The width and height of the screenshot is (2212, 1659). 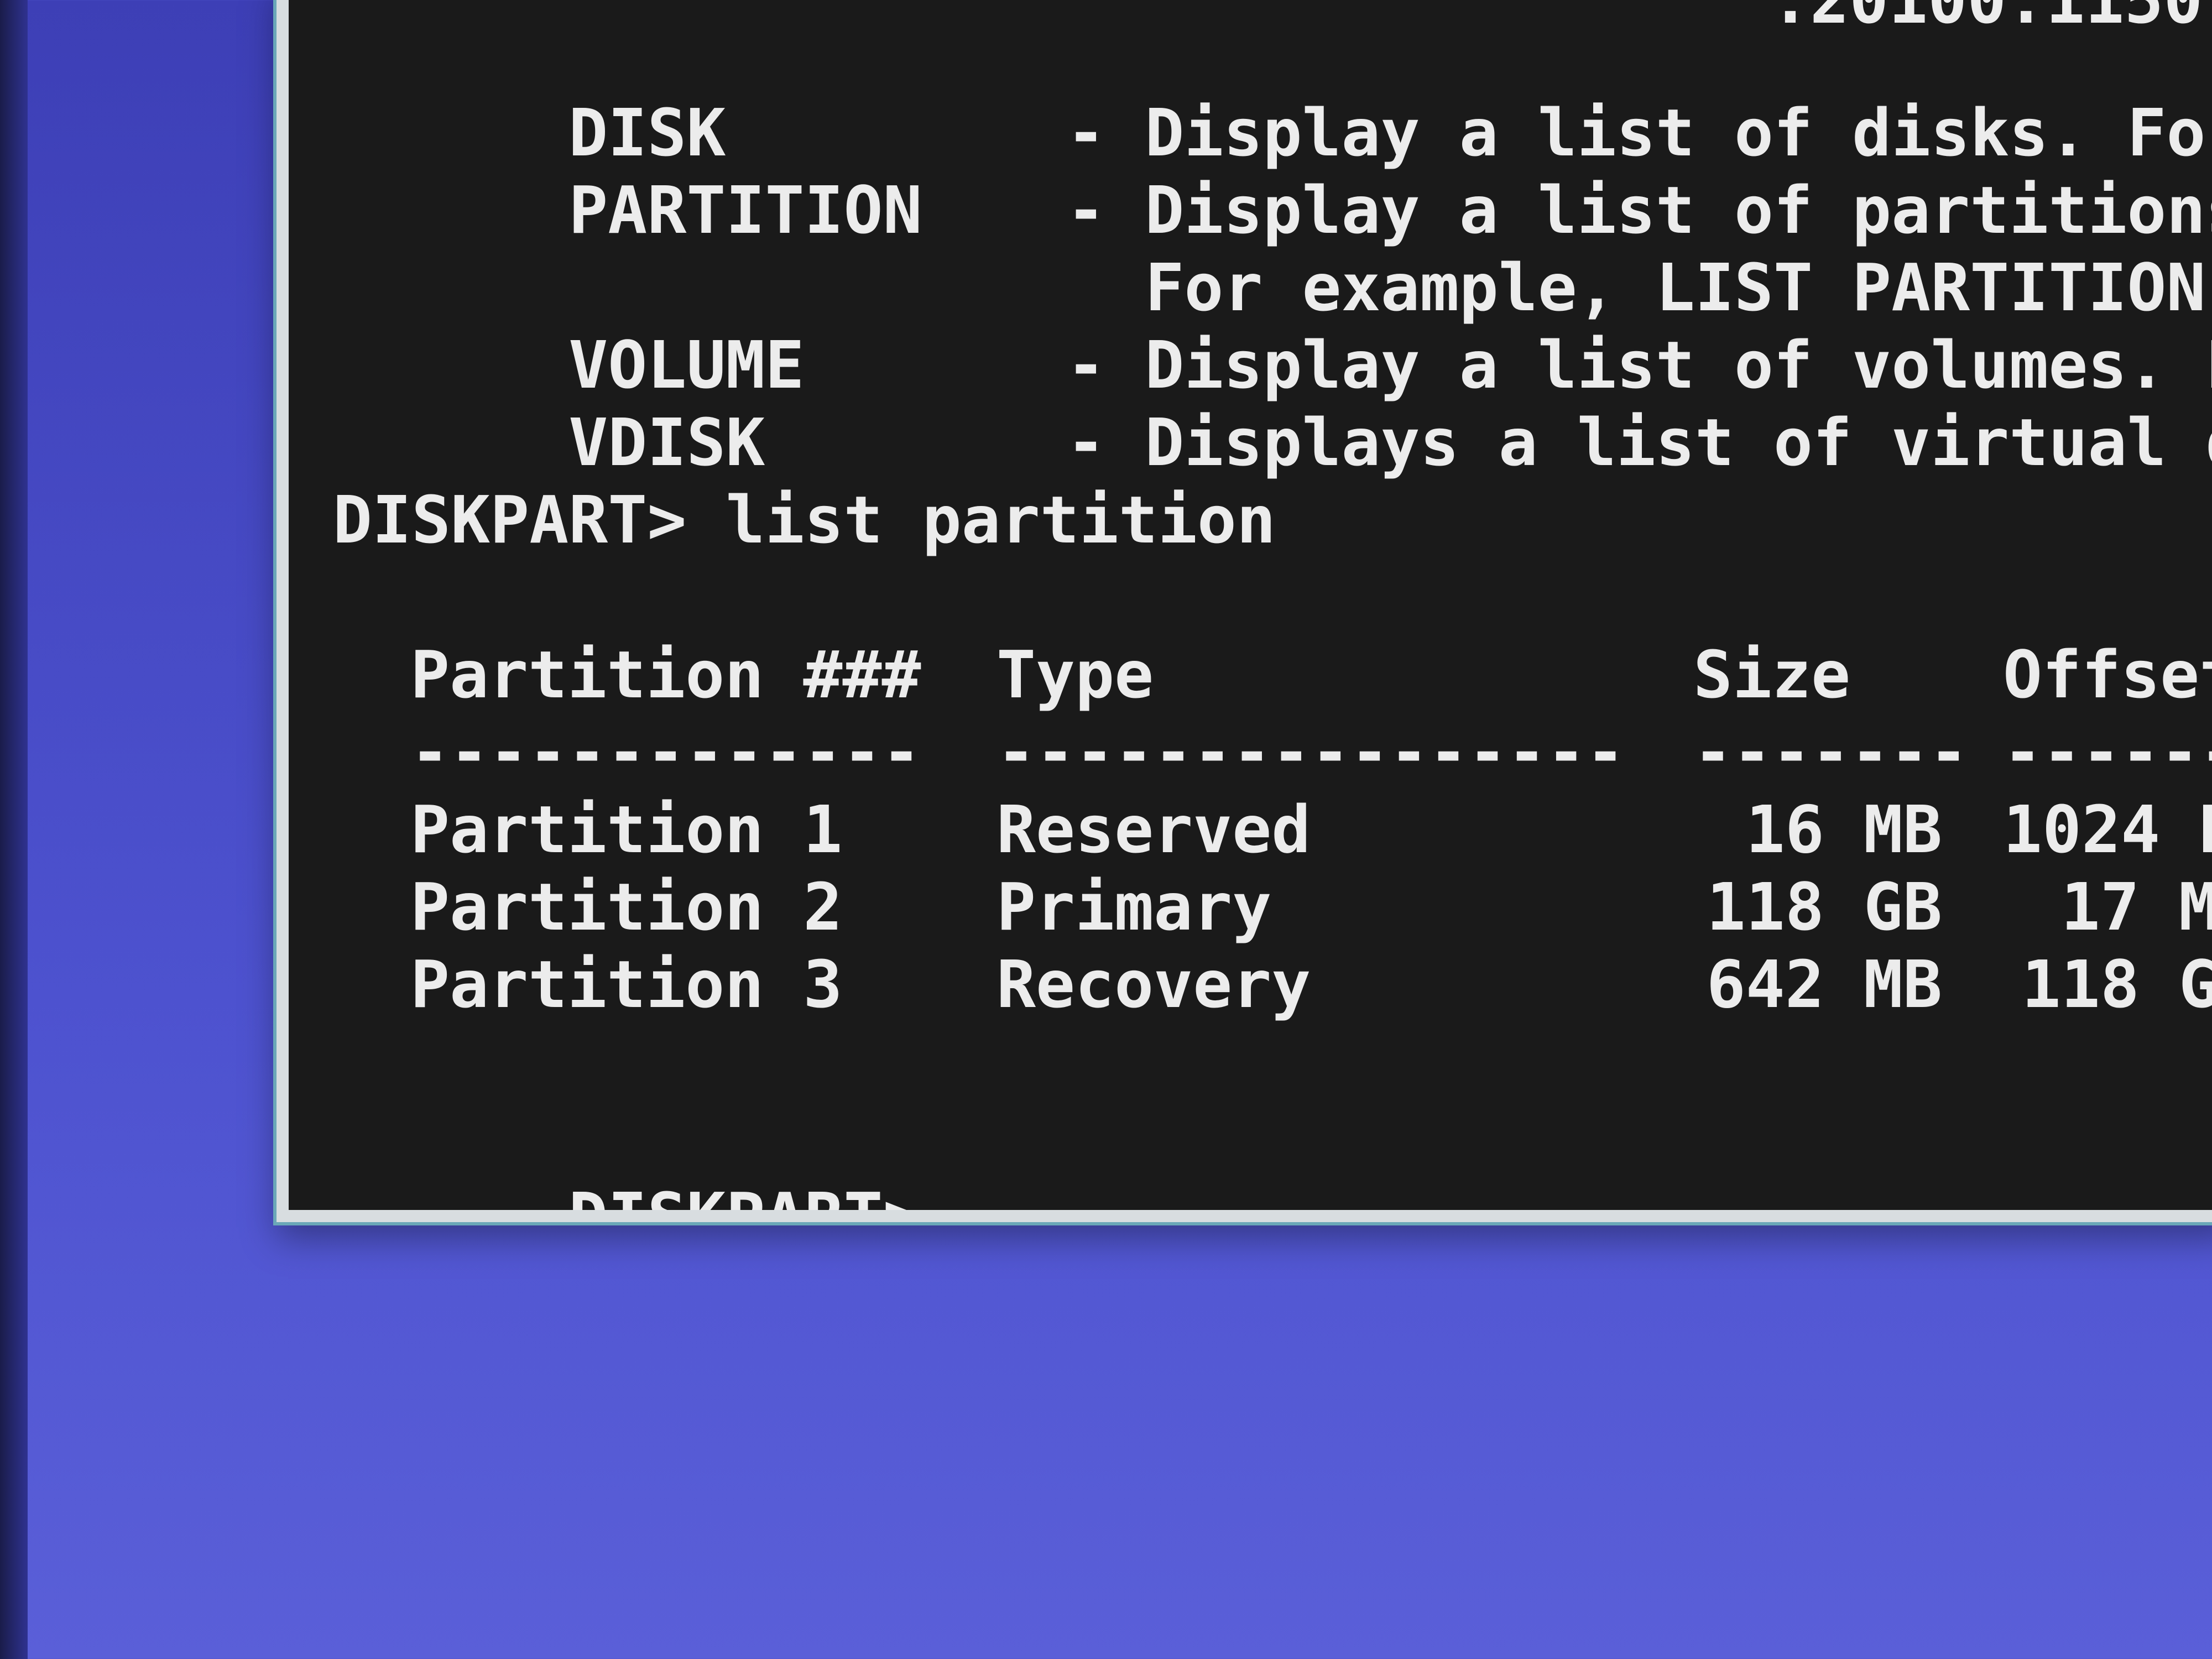 I want to click on monitor-bezel, so click(x=14, y=830).